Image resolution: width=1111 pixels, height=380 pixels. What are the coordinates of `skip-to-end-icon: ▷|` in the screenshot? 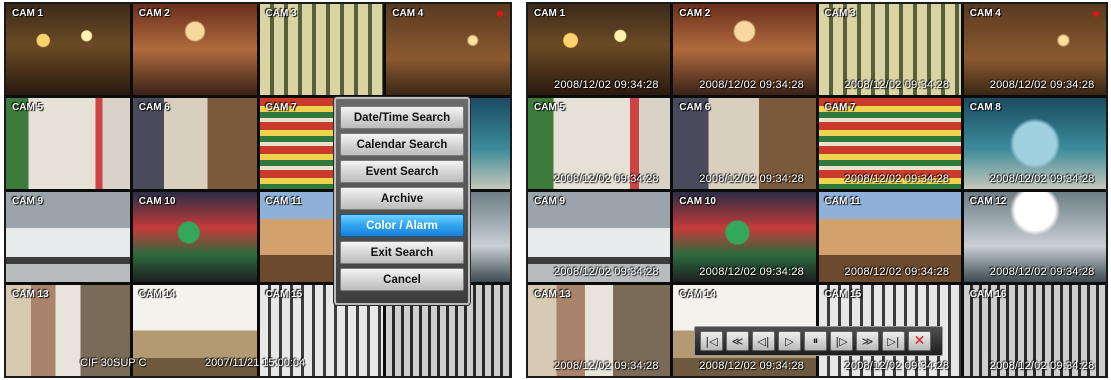 It's located at (893, 341).